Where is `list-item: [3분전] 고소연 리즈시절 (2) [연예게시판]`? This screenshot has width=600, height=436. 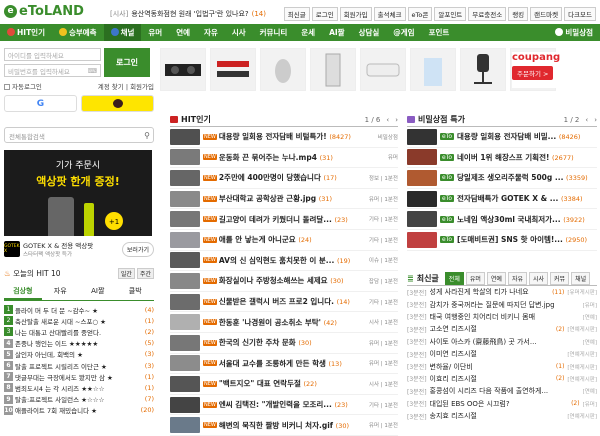
list-item: [3분전] 고소연 리즈시절 (2) [연예게시판] is located at coordinates (502, 329).